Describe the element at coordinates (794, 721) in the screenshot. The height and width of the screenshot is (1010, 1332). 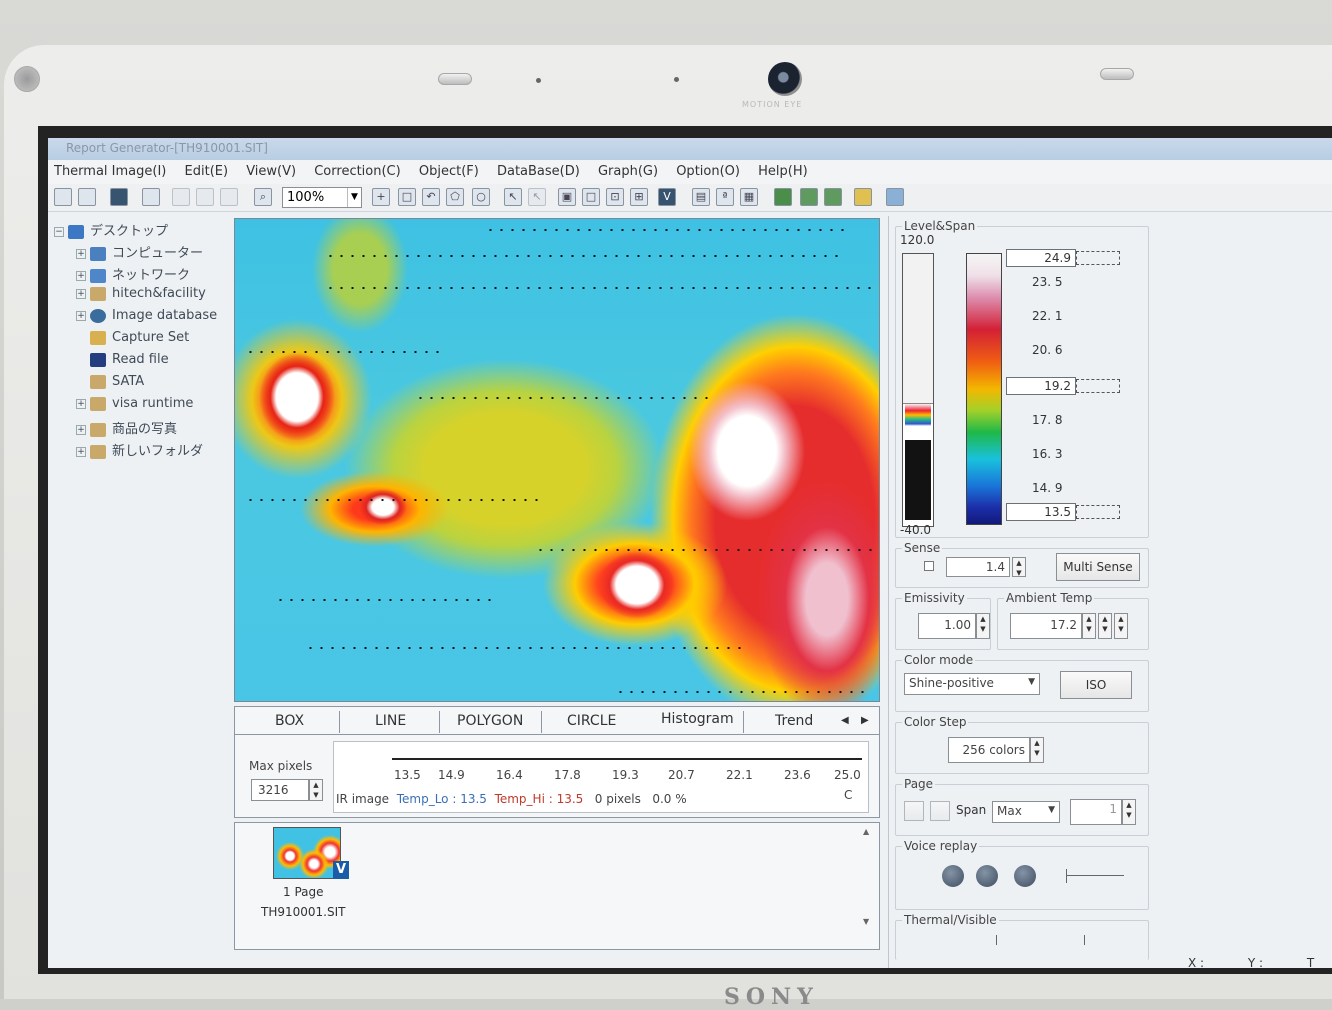
I see `tab-trend: Trend` at that location.